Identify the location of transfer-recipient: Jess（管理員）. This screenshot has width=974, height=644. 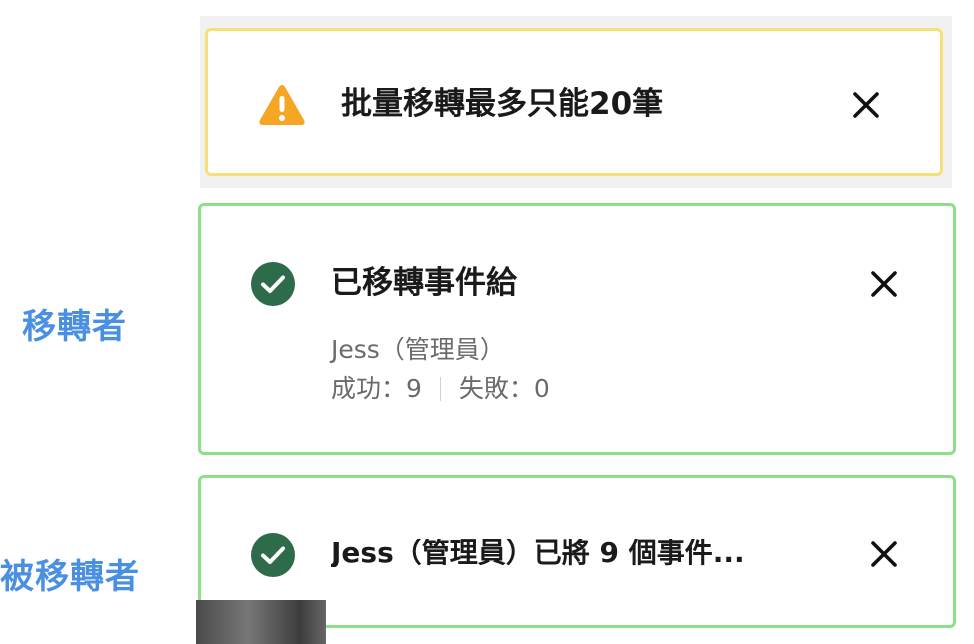
(418, 349).